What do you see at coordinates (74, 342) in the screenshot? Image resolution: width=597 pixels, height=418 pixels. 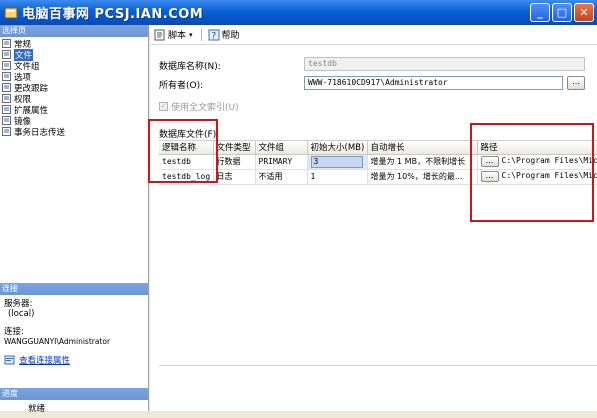 I see `connection-value: WANGGUANYI\Administrator` at bounding box center [74, 342].